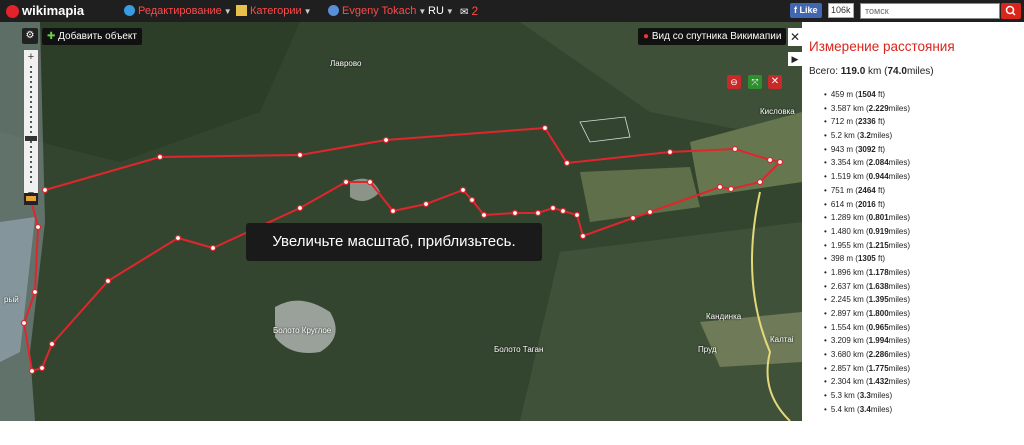  I want to click on map-label-lavrovo: Лаврово, so click(346, 63).